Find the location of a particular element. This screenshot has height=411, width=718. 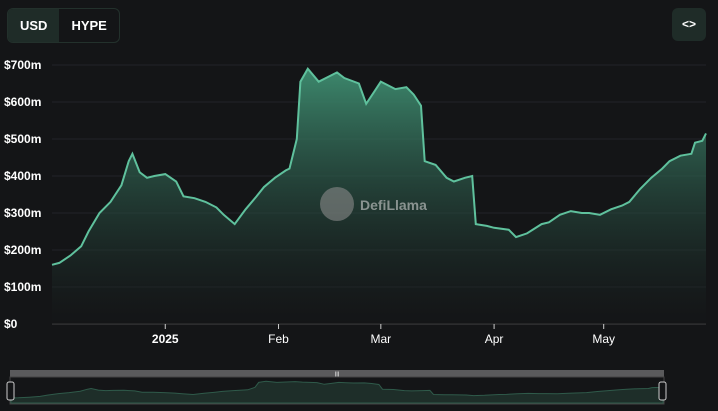

y-tick-label: $300m is located at coordinates (22, 213).